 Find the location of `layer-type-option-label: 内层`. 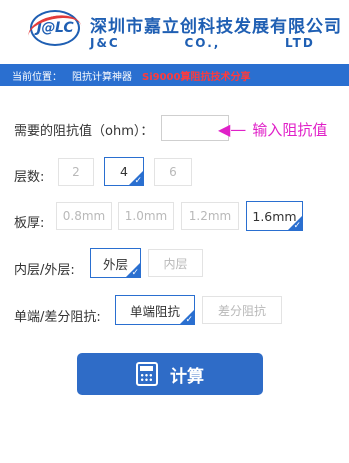

layer-type-option-label: 内层 is located at coordinates (175, 263).